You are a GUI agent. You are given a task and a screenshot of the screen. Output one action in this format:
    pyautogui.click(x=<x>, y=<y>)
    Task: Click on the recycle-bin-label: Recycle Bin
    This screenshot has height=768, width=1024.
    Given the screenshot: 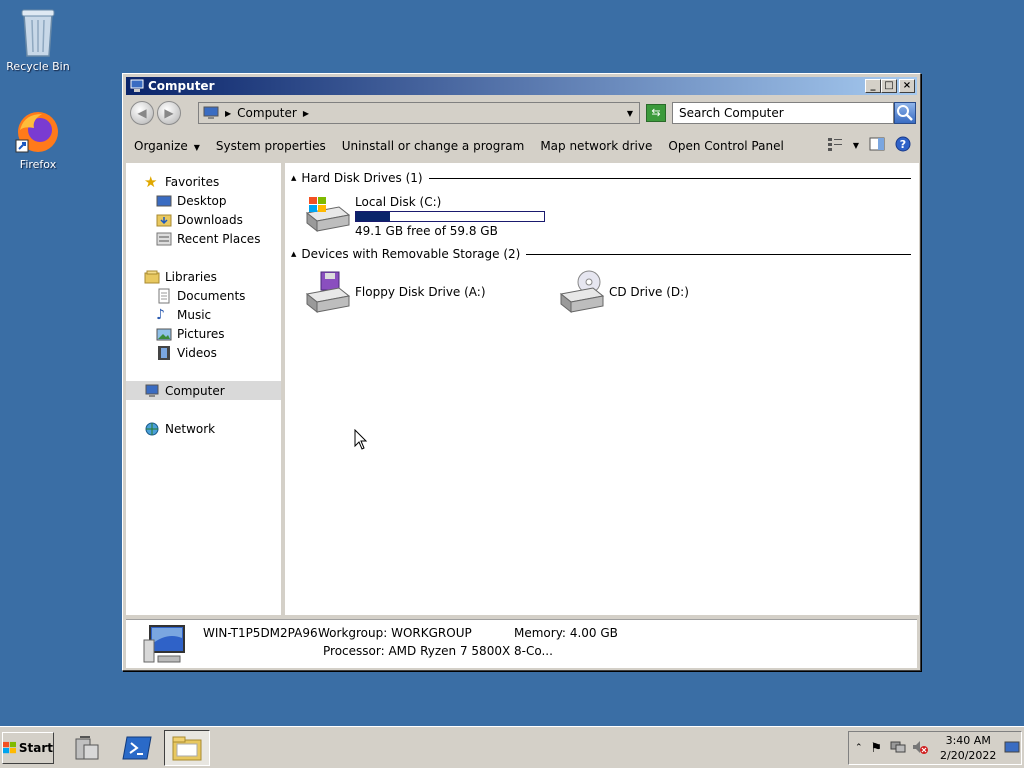 What is the action you would take?
    pyautogui.click(x=38, y=66)
    